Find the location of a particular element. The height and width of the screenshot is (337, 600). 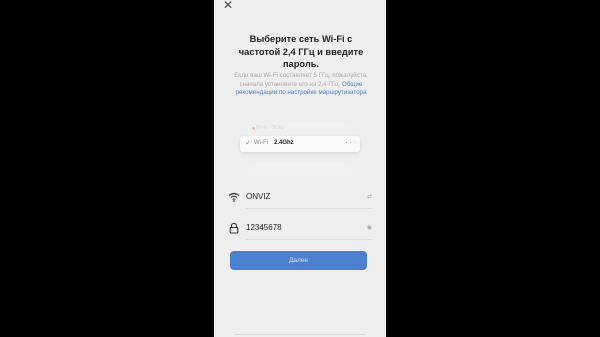

close-icon: ✕ is located at coordinates (228, 6).